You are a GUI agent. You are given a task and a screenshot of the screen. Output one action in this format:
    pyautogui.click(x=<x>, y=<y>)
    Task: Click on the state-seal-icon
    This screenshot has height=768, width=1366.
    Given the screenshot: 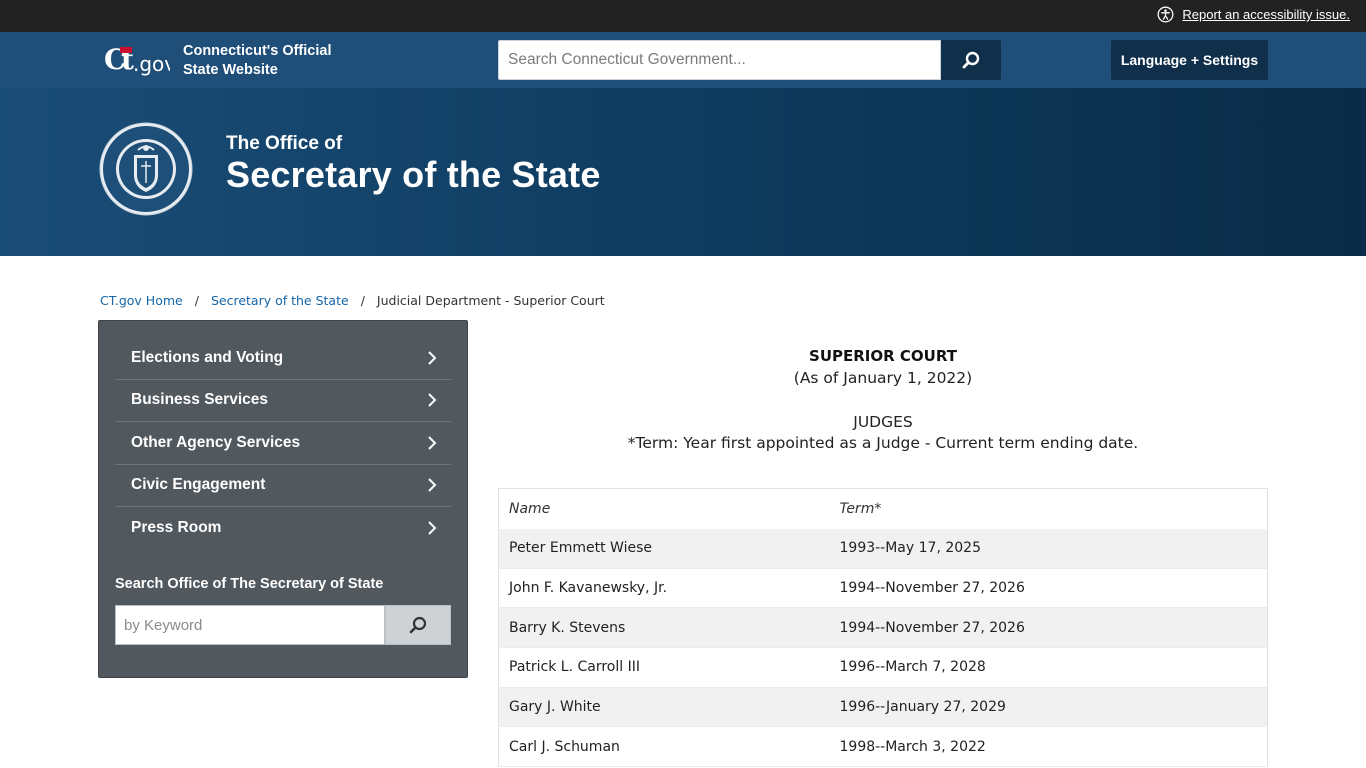 What is the action you would take?
    pyautogui.click(x=146, y=169)
    